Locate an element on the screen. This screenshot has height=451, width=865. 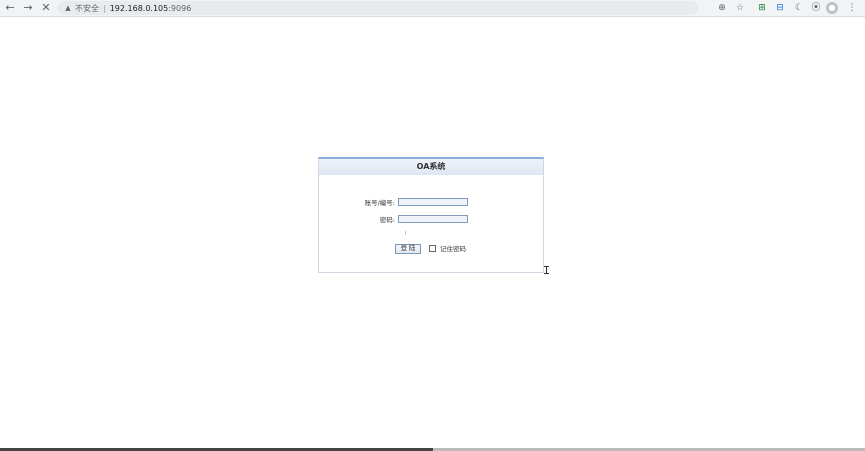
security-status: 不安全 is located at coordinates (87, 8).